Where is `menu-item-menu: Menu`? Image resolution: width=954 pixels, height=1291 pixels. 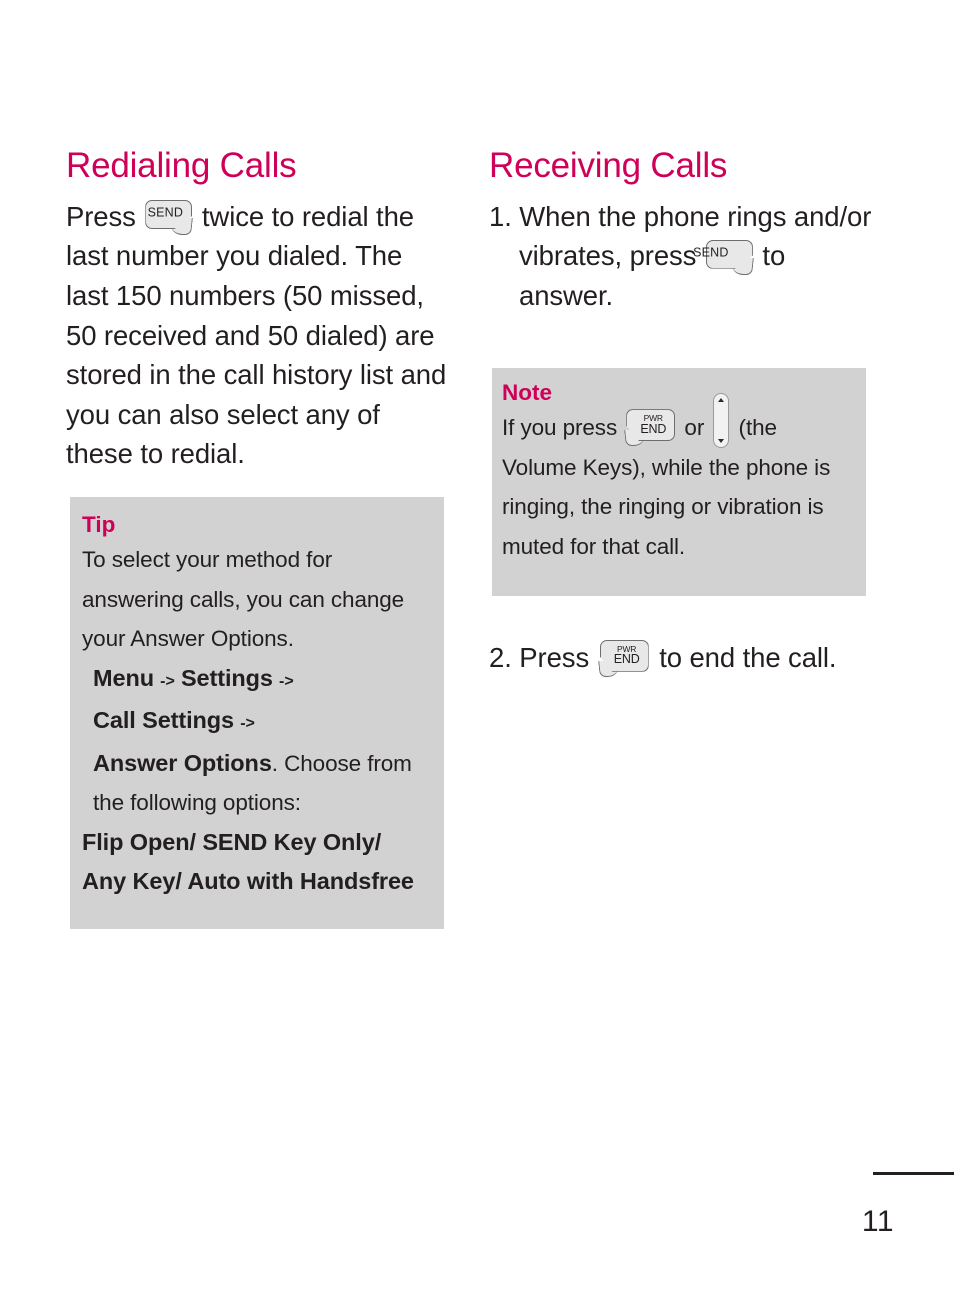
menu-item-menu: Menu is located at coordinates (123, 677).